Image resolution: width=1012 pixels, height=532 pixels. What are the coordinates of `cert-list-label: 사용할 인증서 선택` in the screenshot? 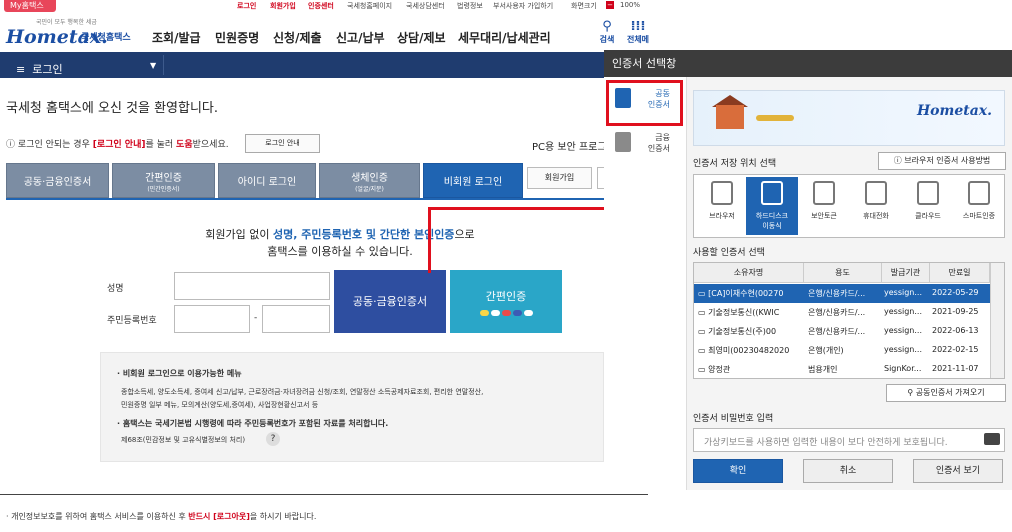 It's located at (729, 253).